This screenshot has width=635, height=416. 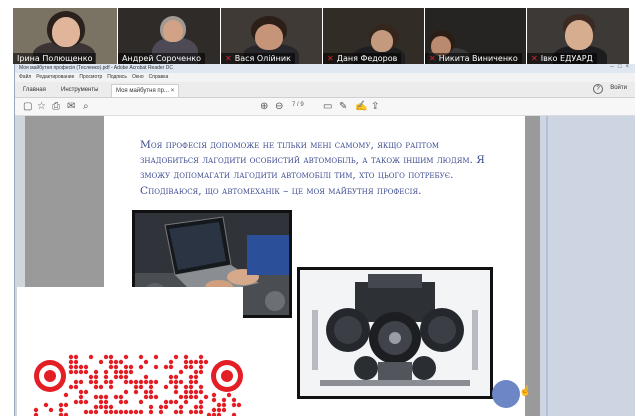 What do you see at coordinates (279, 107) in the screenshot?
I see `arrow-down-icon: ⊖` at bounding box center [279, 107].